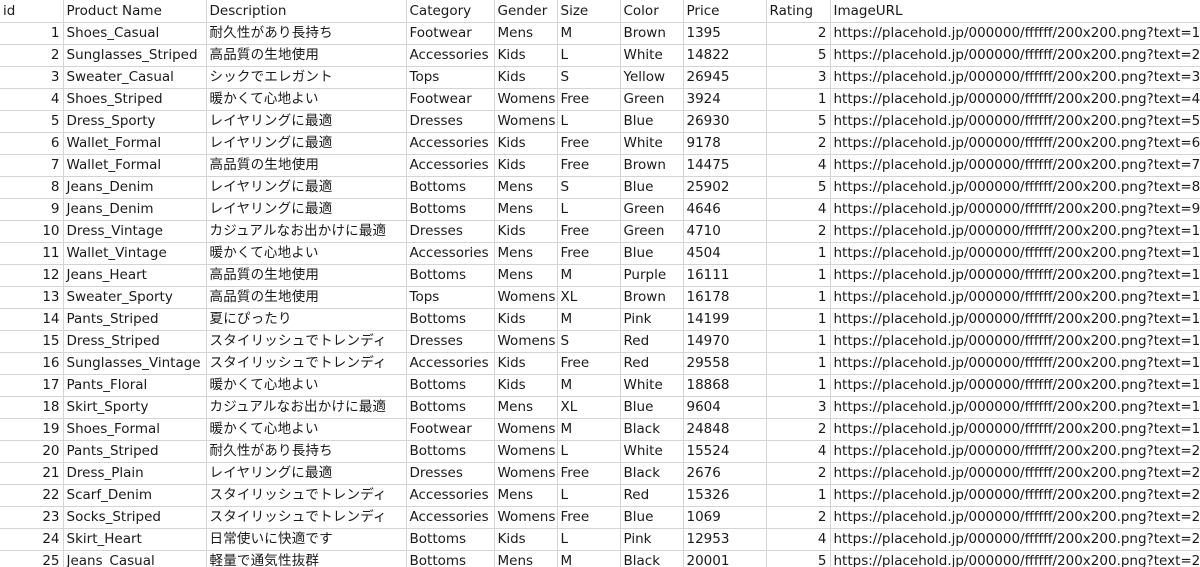 The width and height of the screenshot is (1200, 567). I want to click on cell-description: 耐久性があり長持ち, so click(306, 33).